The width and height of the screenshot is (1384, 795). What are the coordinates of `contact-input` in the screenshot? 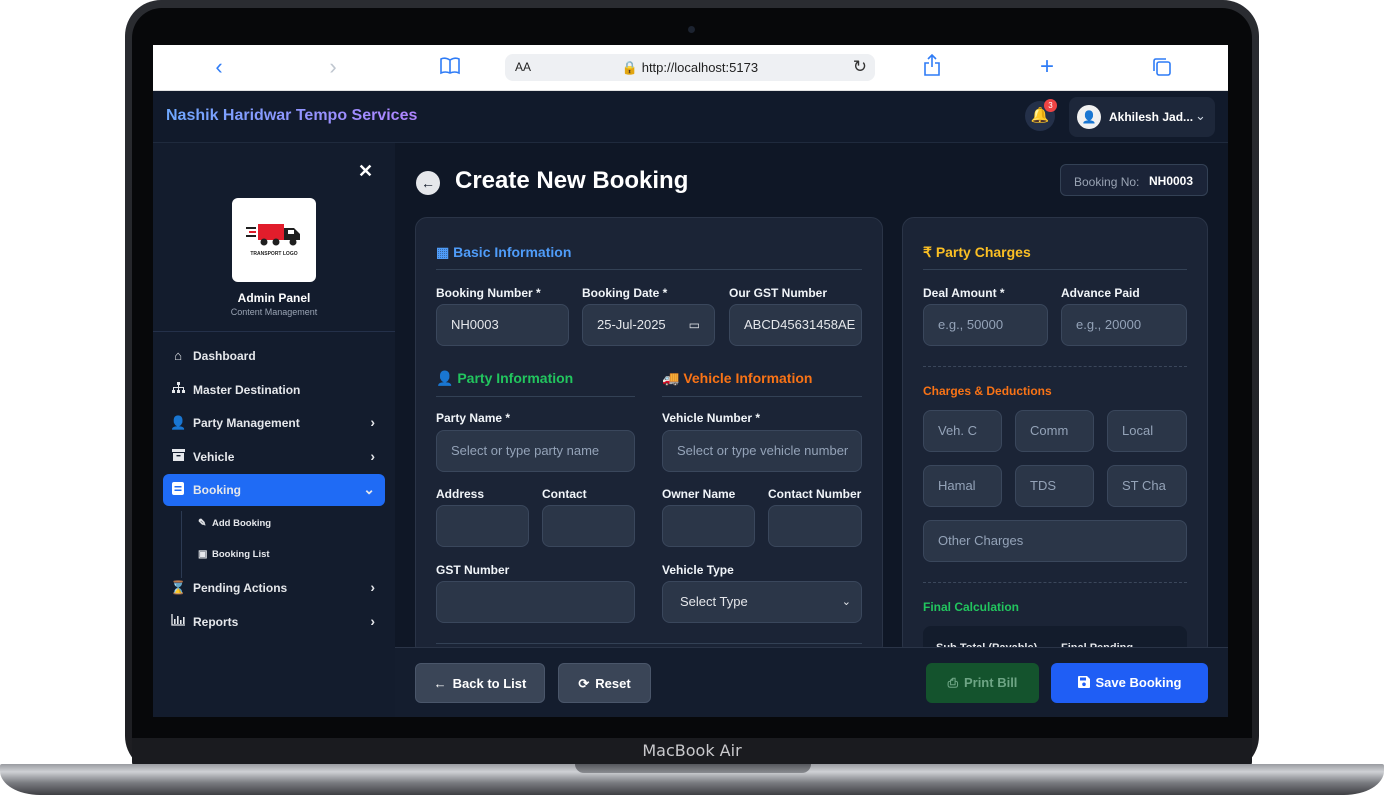 It's located at (588, 526).